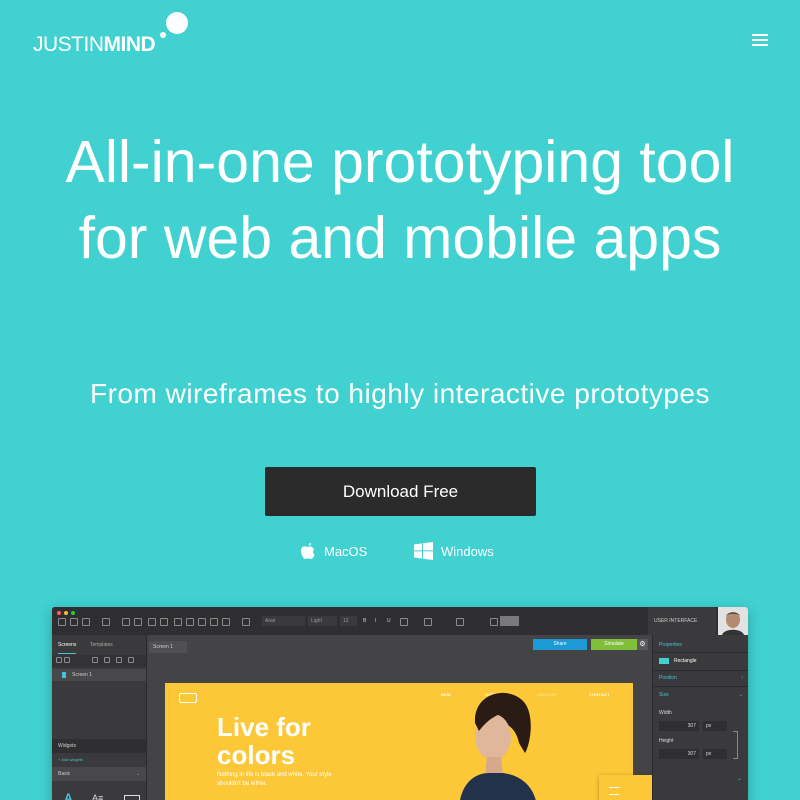 The image size is (800, 800). Describe the element at coordinates (614, 791) in the screenshot. I see `card-menu-icon` at that location.